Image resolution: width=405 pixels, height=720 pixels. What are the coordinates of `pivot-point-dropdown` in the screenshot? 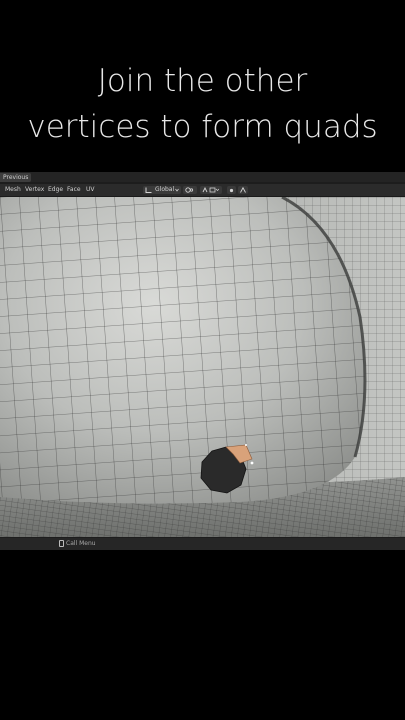 It's located at (190, 190).